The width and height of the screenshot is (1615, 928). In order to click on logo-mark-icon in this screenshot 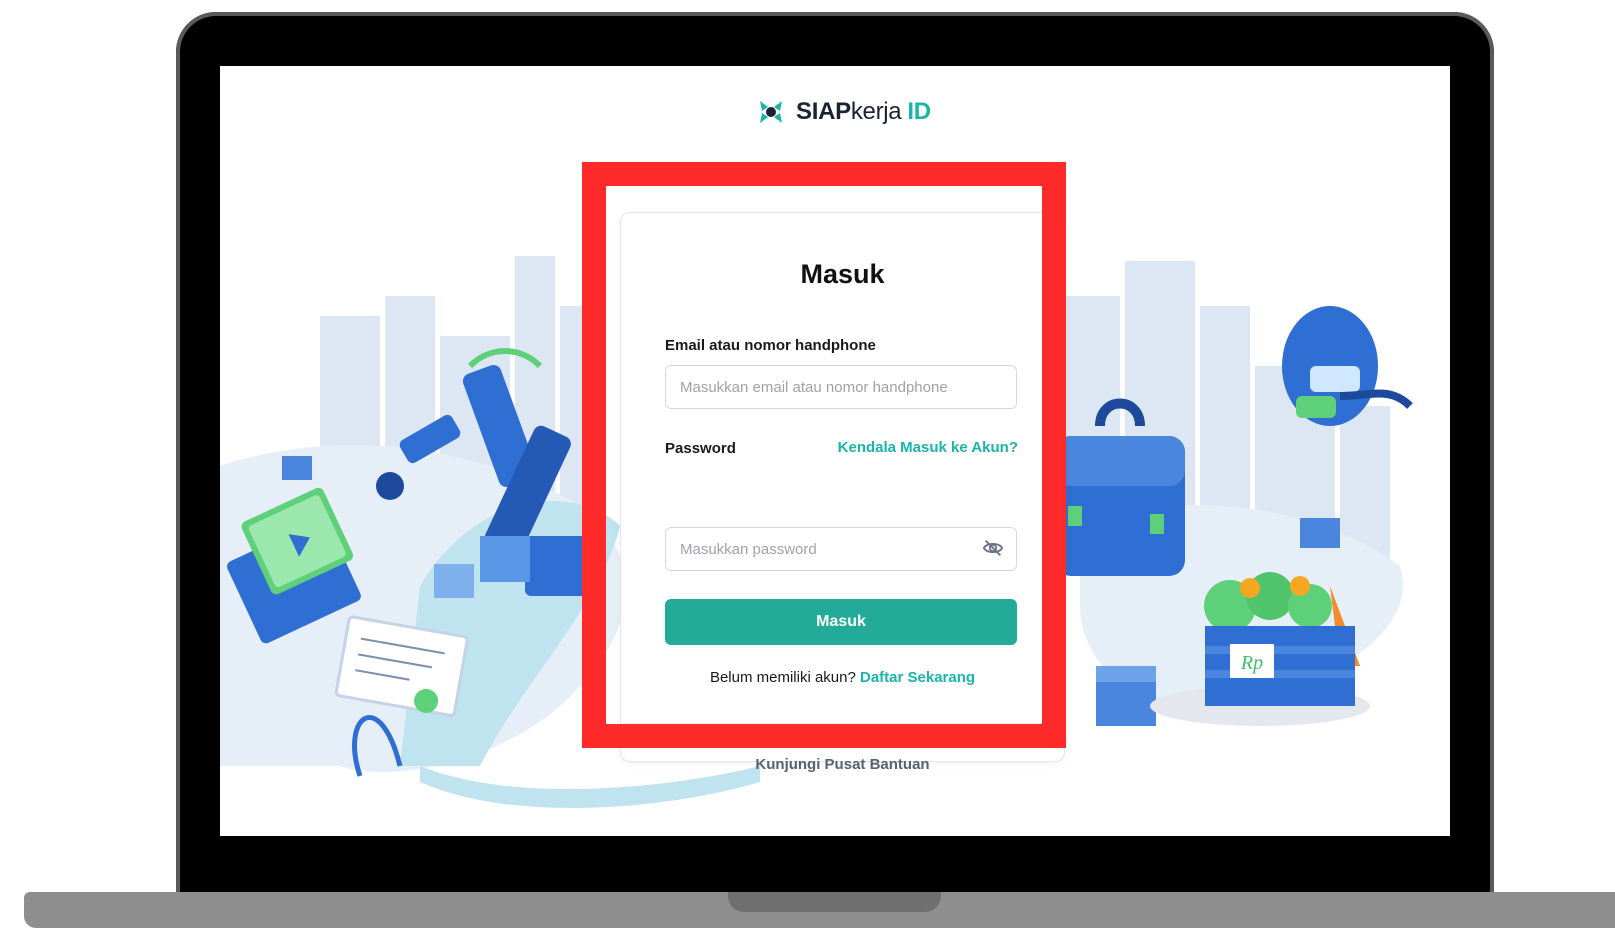, I will do `click(771, 112)`.